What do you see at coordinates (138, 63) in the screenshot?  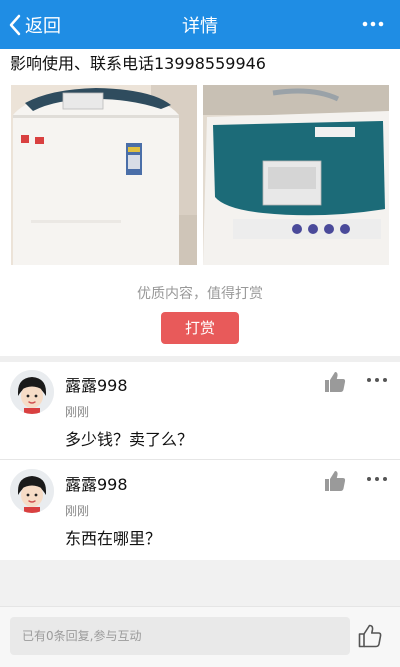 I see `post-text: 影响使用、联系电话13998559946` at bounding box center [138, 63].